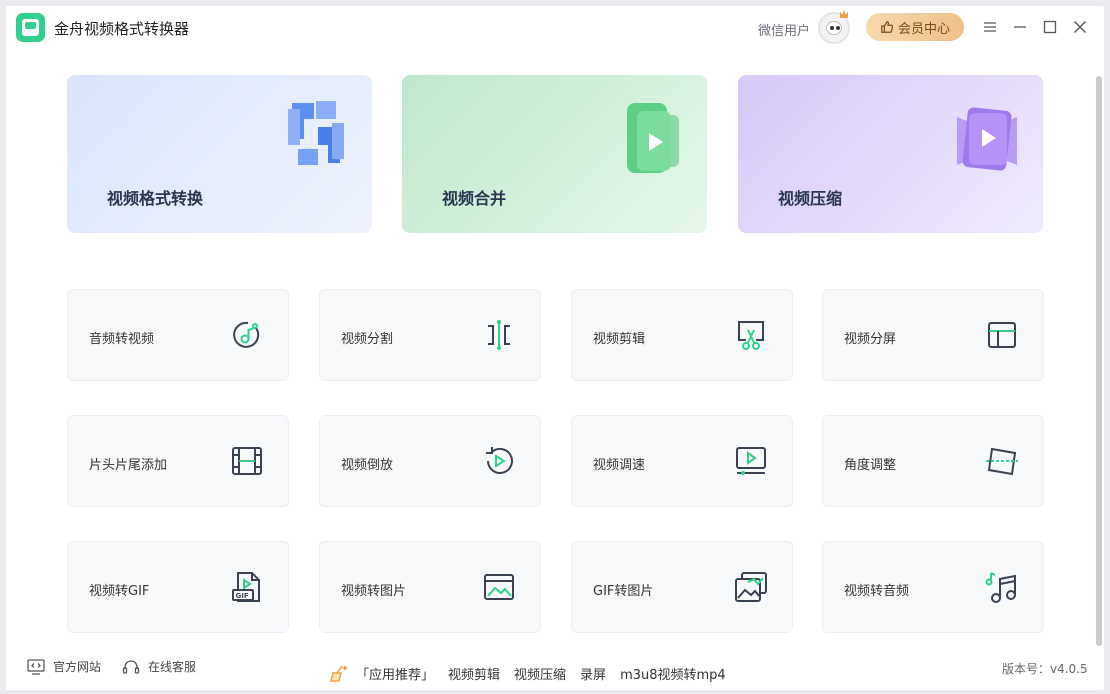 This screenshot has width=1110, height=694. I want to click on tool-label: GIF转图片, so click(623, 591).